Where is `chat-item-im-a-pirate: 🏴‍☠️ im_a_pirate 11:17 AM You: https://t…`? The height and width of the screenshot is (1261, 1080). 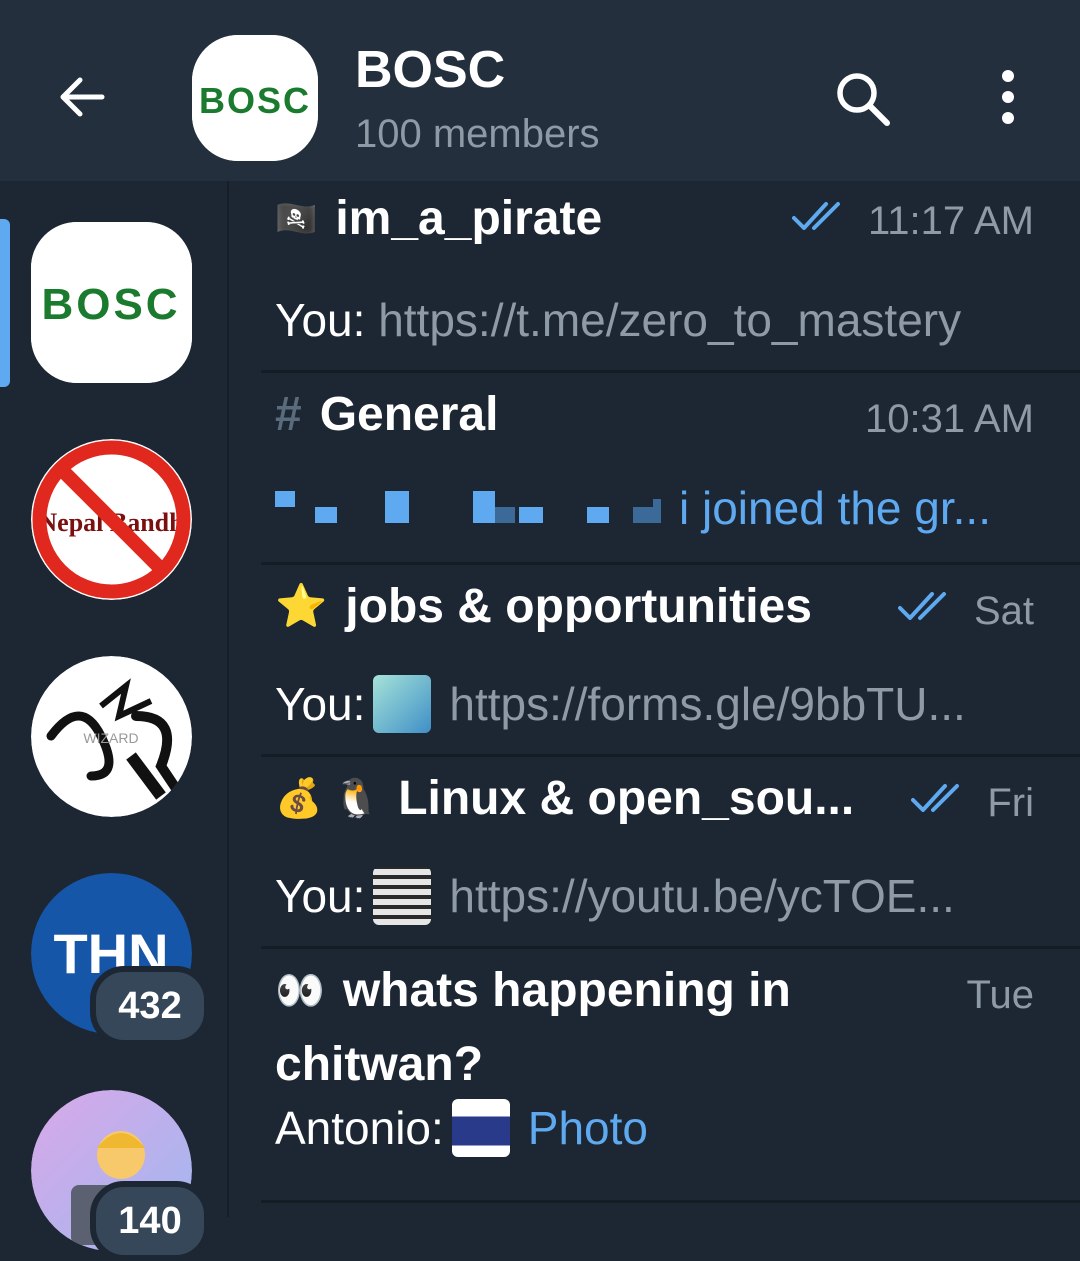 chat-item-im-a-pirate: 🏴‍☠️ im_a_pirate 11:17 AM You: https://t… is located at coordinates (654, 277).